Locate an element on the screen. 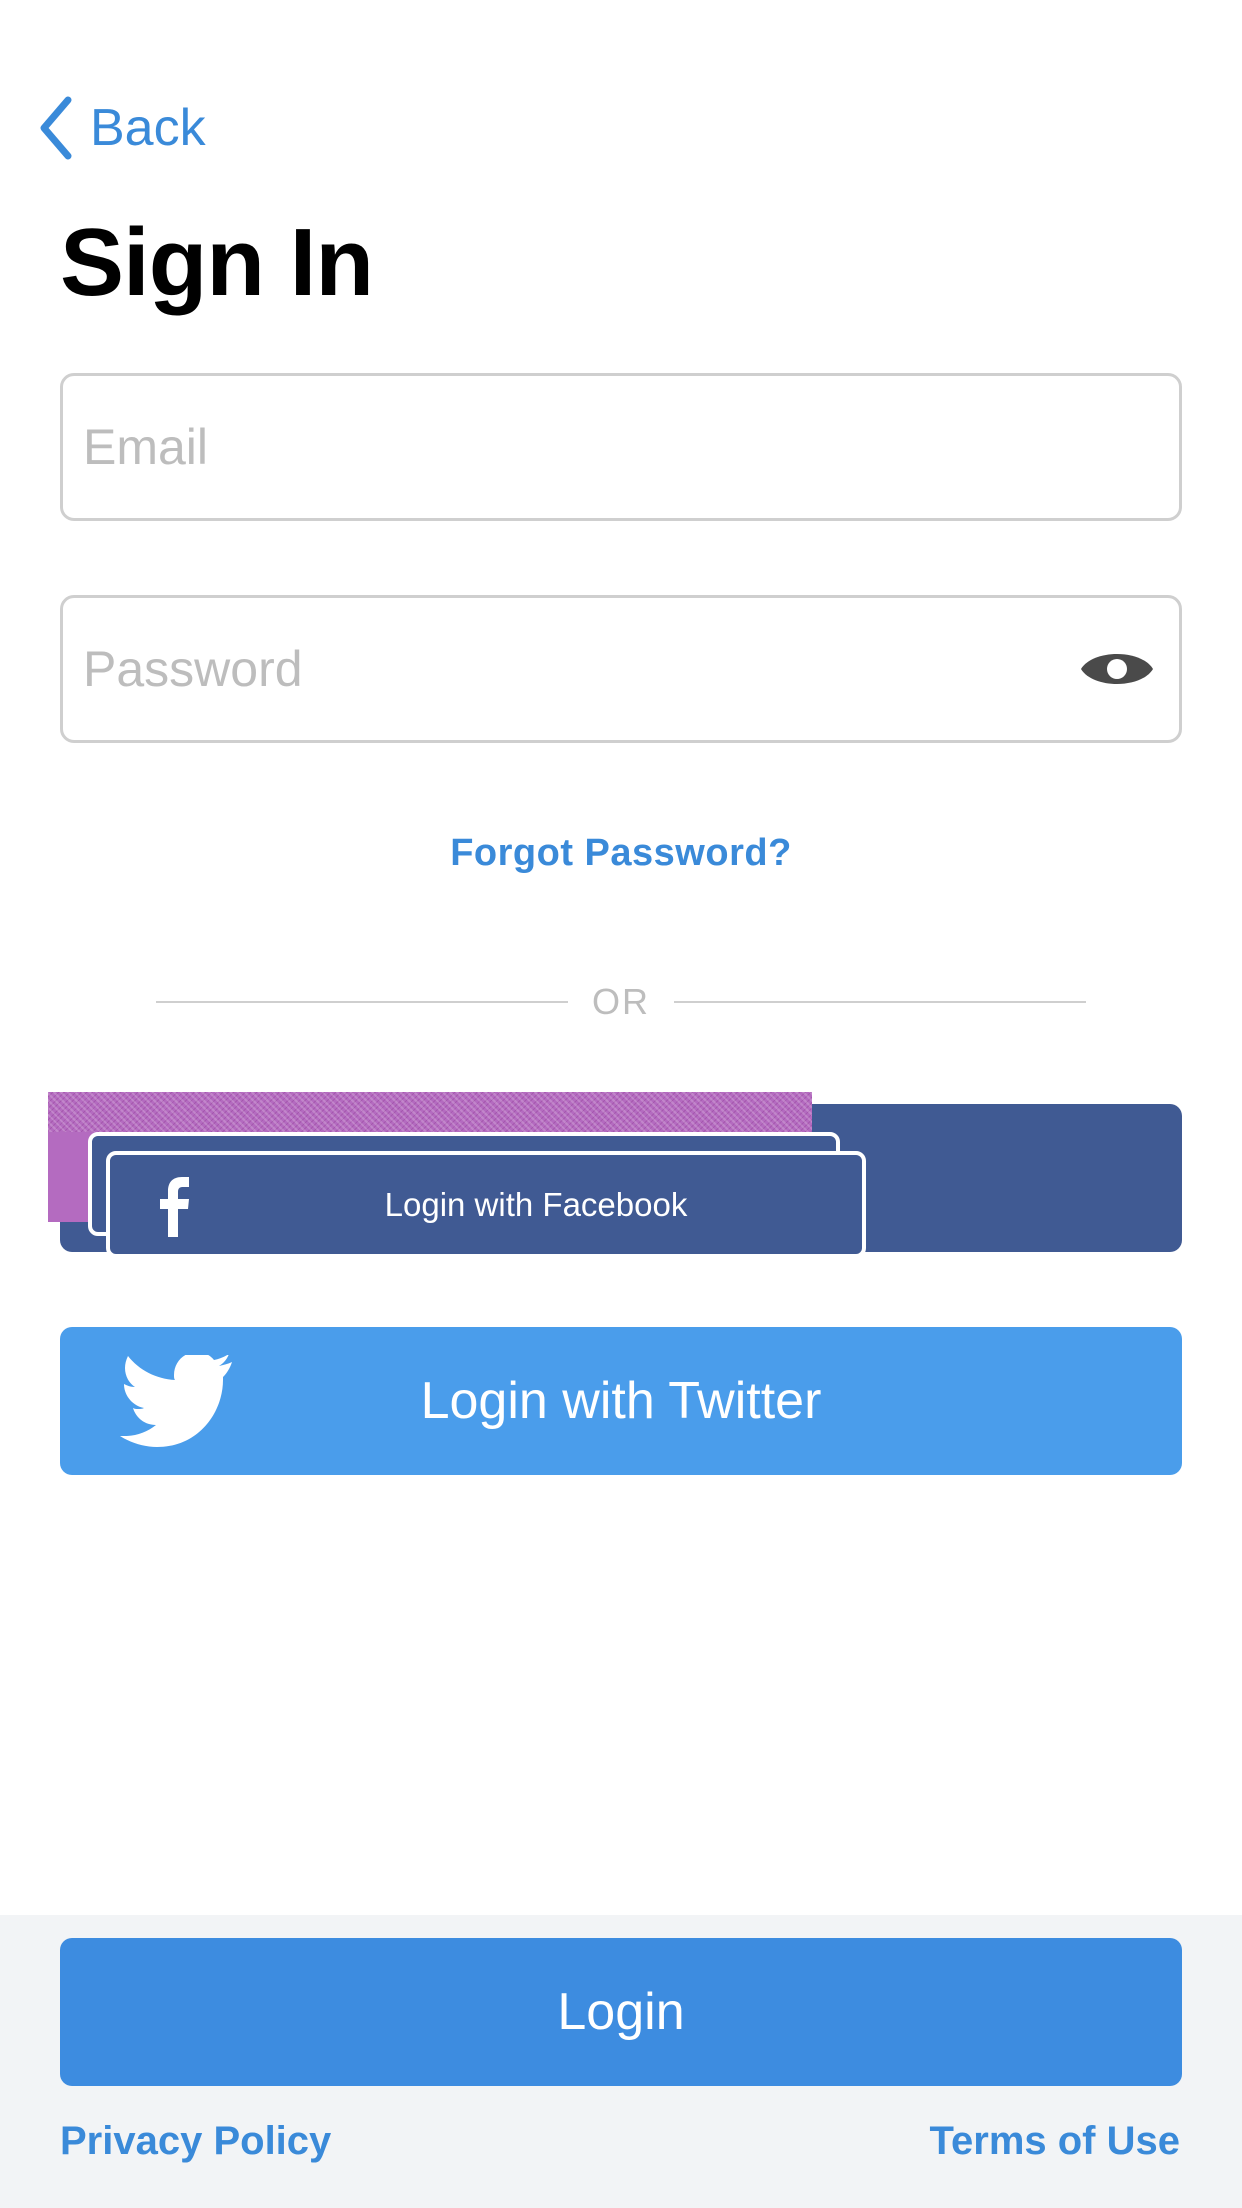 This screenshot has height=2208, width=1242. or-divider: OR is located at coordinates (621, 1001).